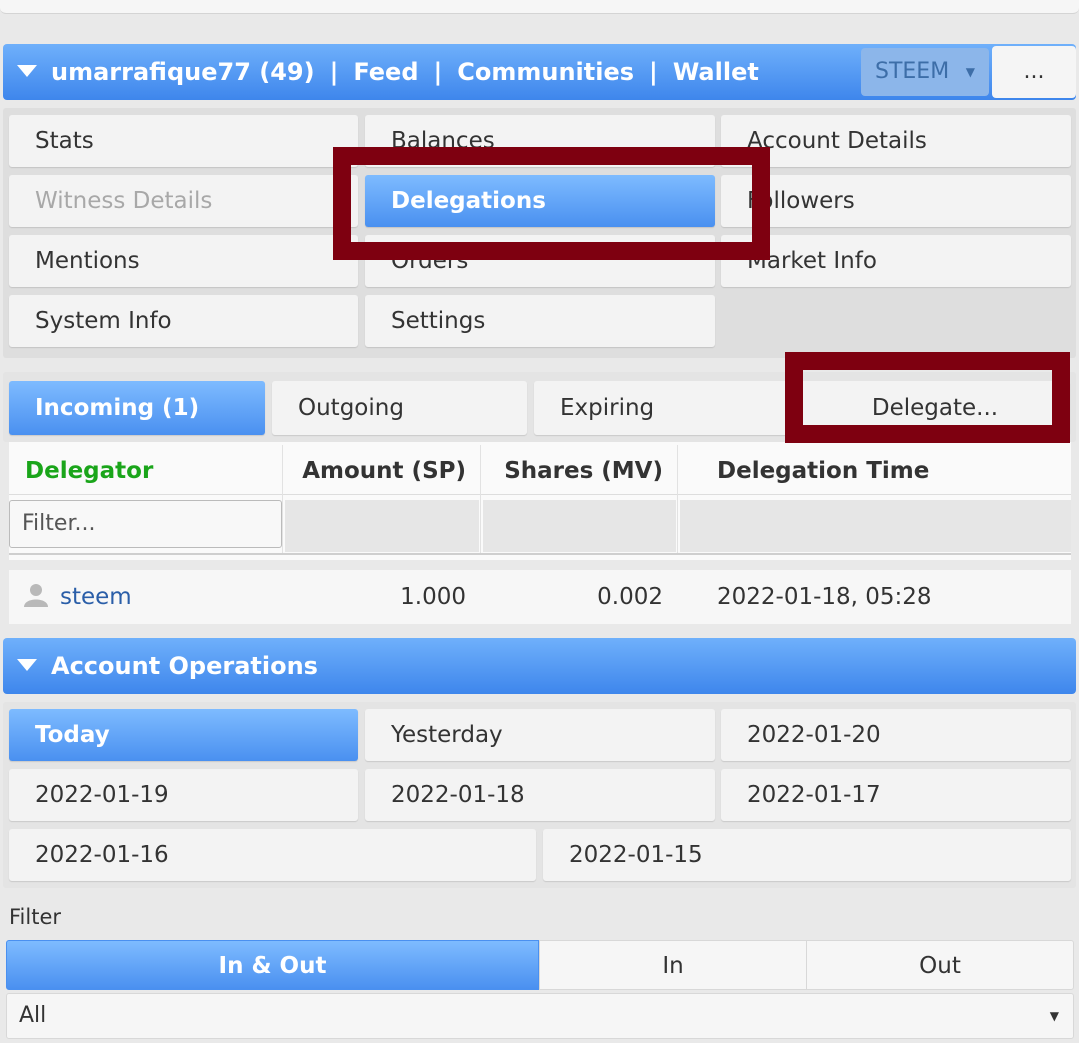 Image resolution: width=1079 pixels, height=1043 pixels. What do you see at coordinates (183, 261) in the screenshot?
I see `menu-mentions: Mentions` at bounding box center [183, 261].